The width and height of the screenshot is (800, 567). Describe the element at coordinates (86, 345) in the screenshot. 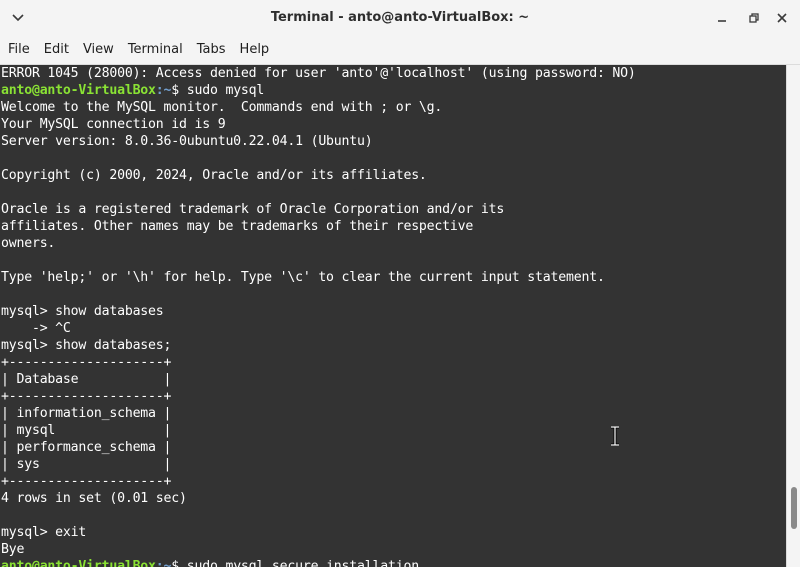

I see `terminal-line: mysql> show databases;` at that location.